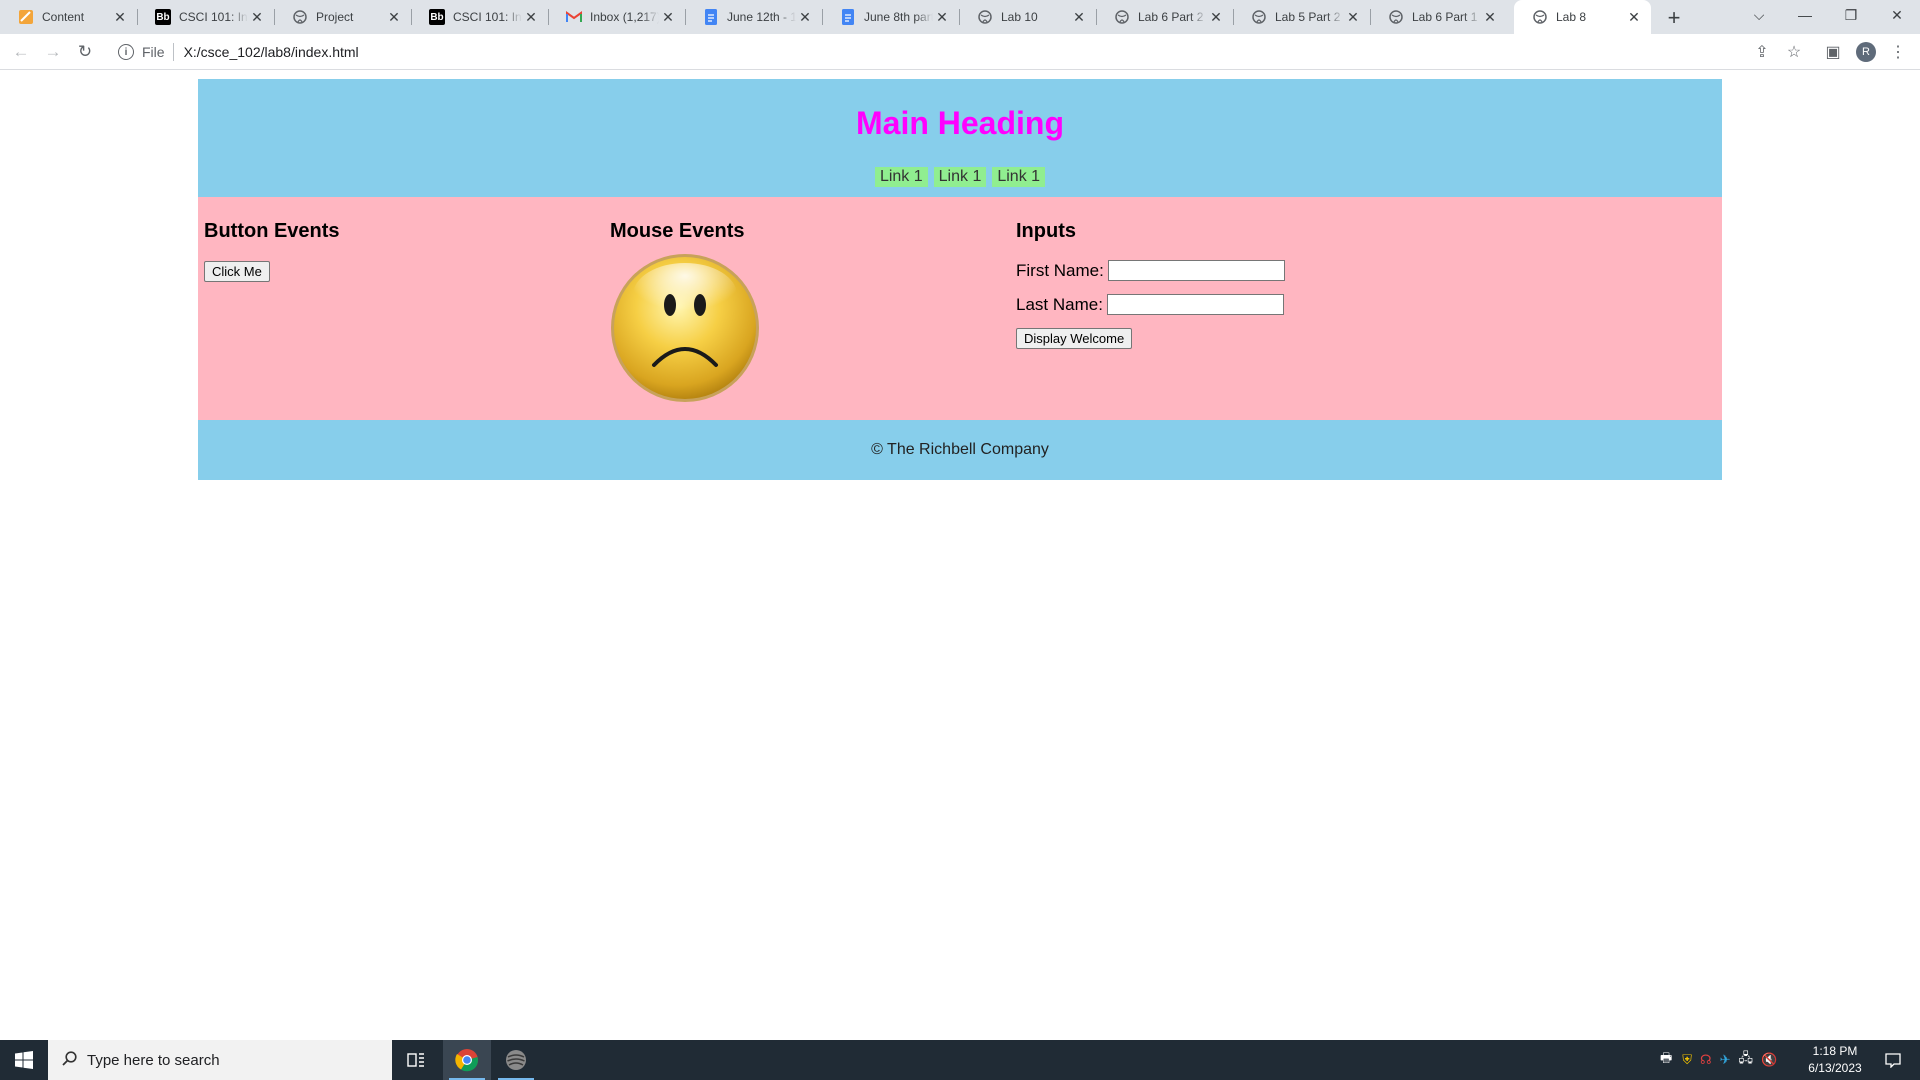 This screenshot has width=1920, height=1080. What do you see at coordinates (53, 52) in the screenshot?
I see `forward-button: →` at bounding box center [53, 52].